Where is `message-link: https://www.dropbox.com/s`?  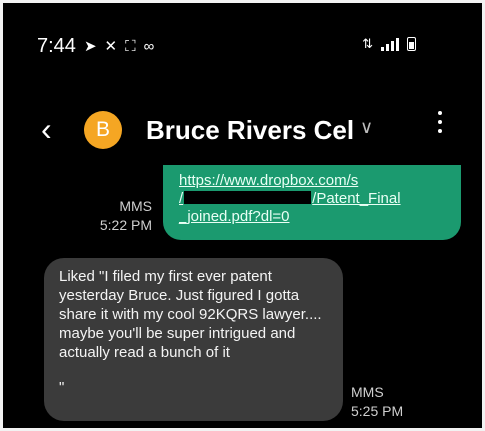 message-link: https://www.dropbox.com/s is located at coordinates (268, 180).